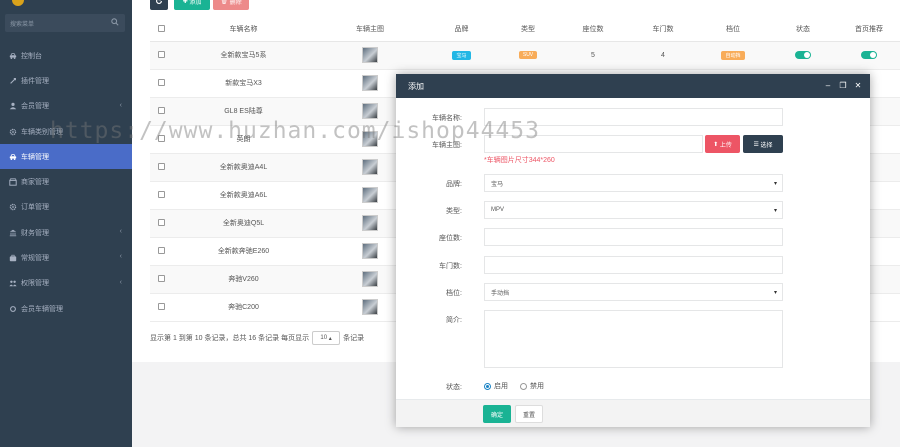 This screenshot has width=900, height=447. Describe the element at coordinates (454, 293) in the screenshot. I see `gear-label: 档位:` at that location.